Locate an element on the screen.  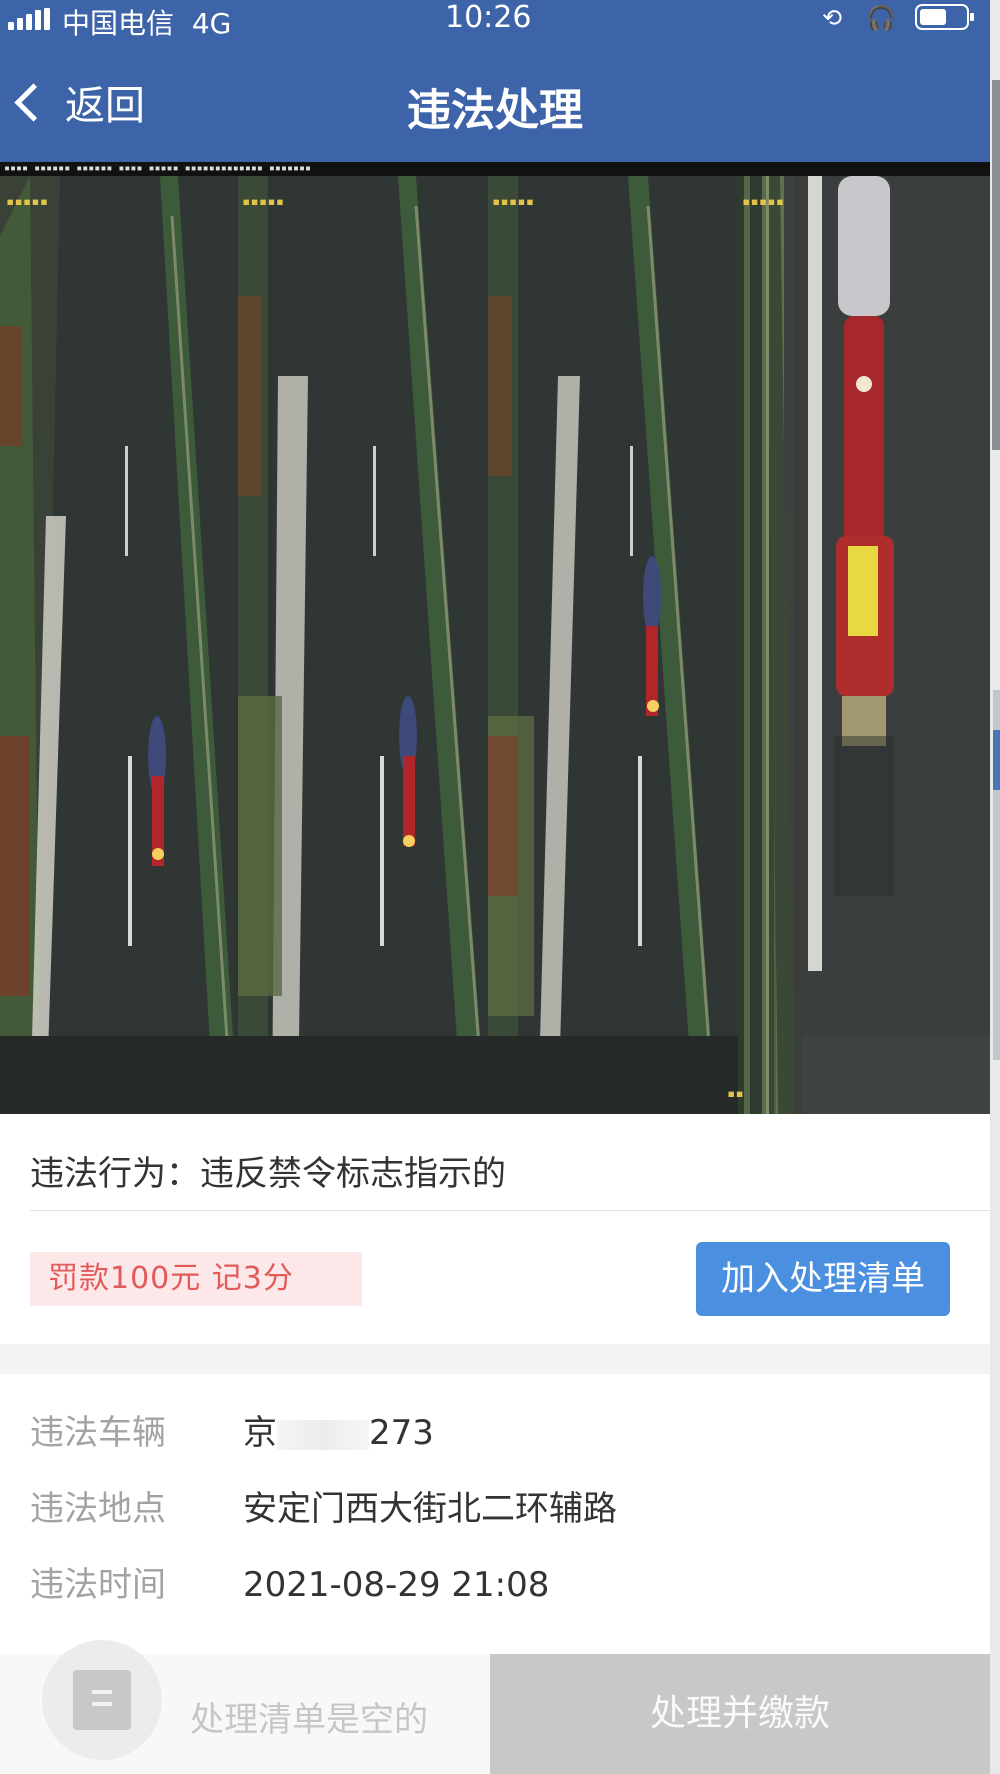
list-icon is located at coordinates (102, 1700).